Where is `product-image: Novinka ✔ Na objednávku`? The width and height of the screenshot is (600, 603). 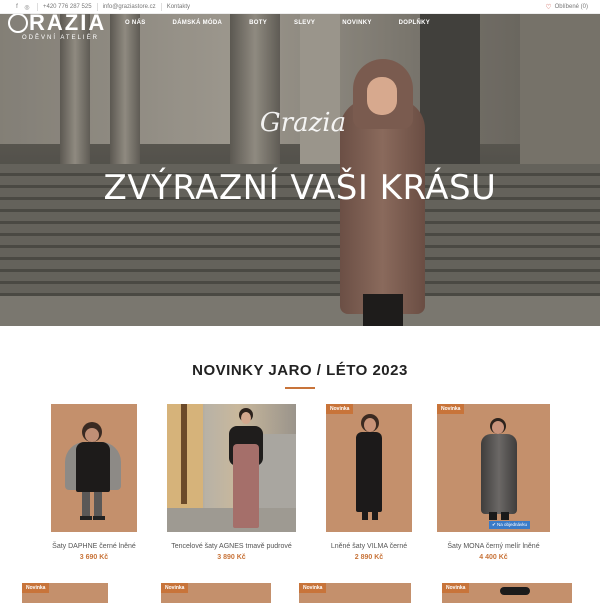
product-image: Novinka ✔ Na objednávku is located at coordinates (493, 468).